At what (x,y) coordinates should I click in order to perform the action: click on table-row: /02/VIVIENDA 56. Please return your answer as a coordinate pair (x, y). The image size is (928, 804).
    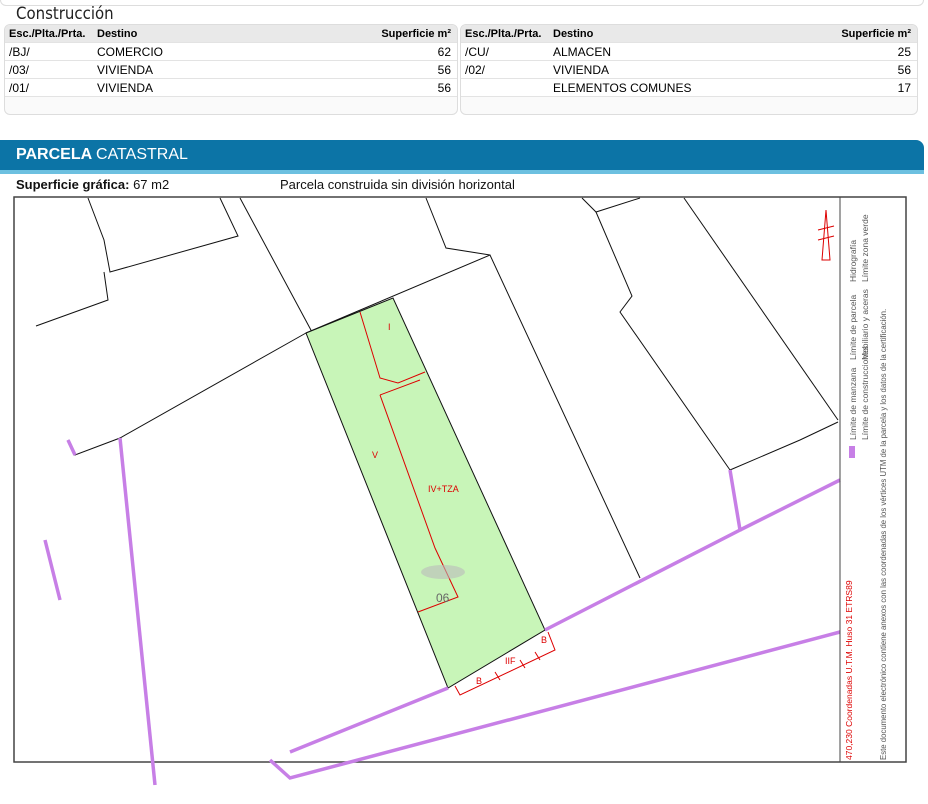
    Looking at the image, I should click on (689, 70).